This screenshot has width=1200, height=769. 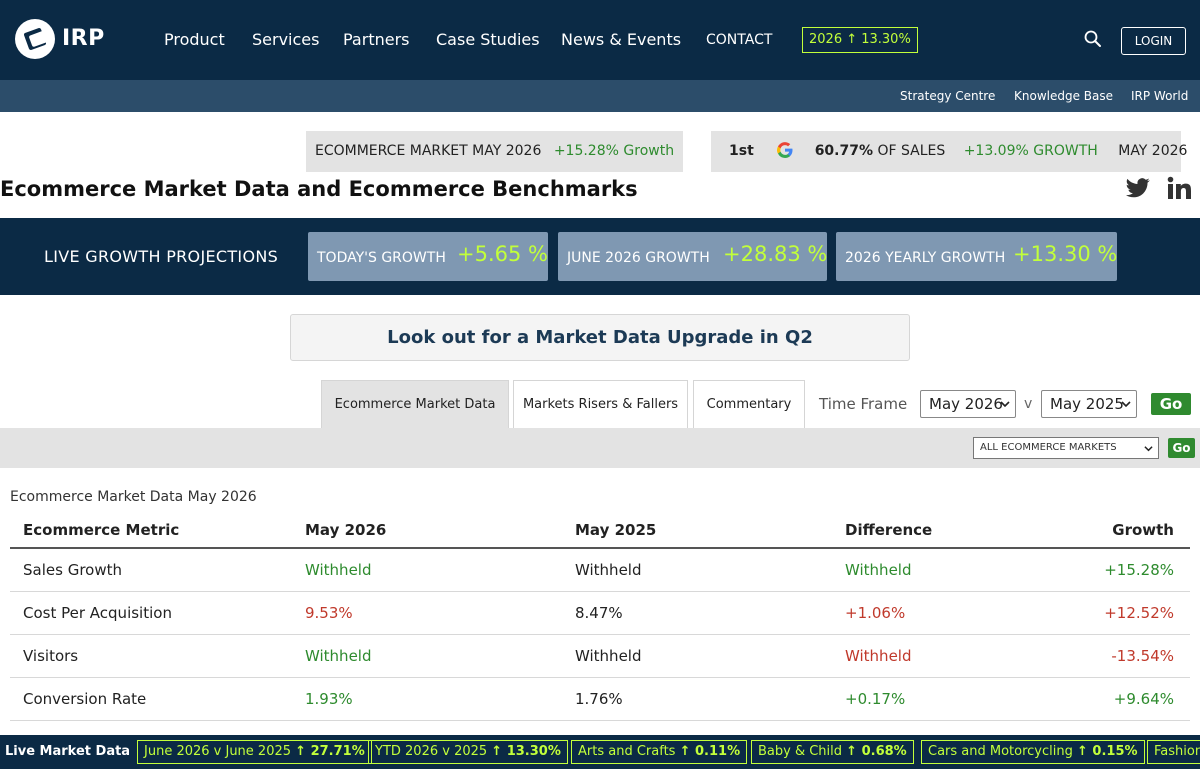 What do you see at coordinates (1153, 151) in the screenshot?
I see `google-period: MAY 2026` at bounding box center [1153, 151].